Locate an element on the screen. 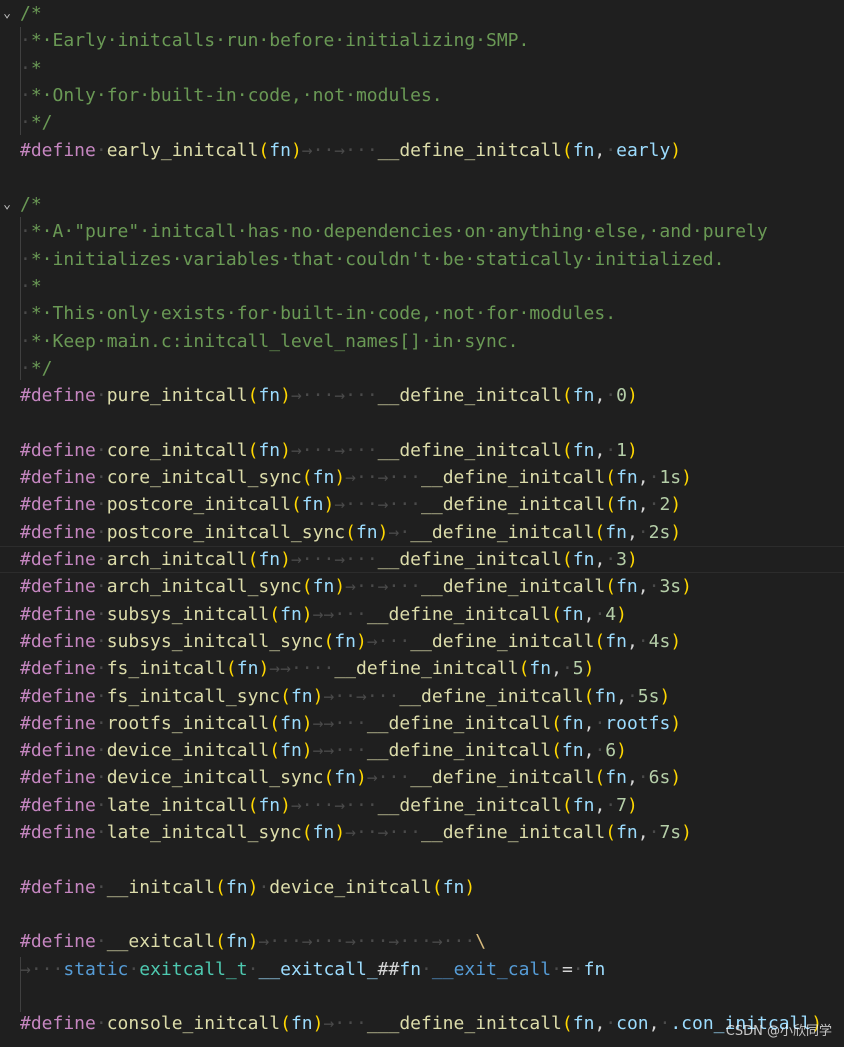 The image size is (844, 1047). code-line: ·*·Only·for·built-in·code,·not·modules. is located at coordinates (422, 95).